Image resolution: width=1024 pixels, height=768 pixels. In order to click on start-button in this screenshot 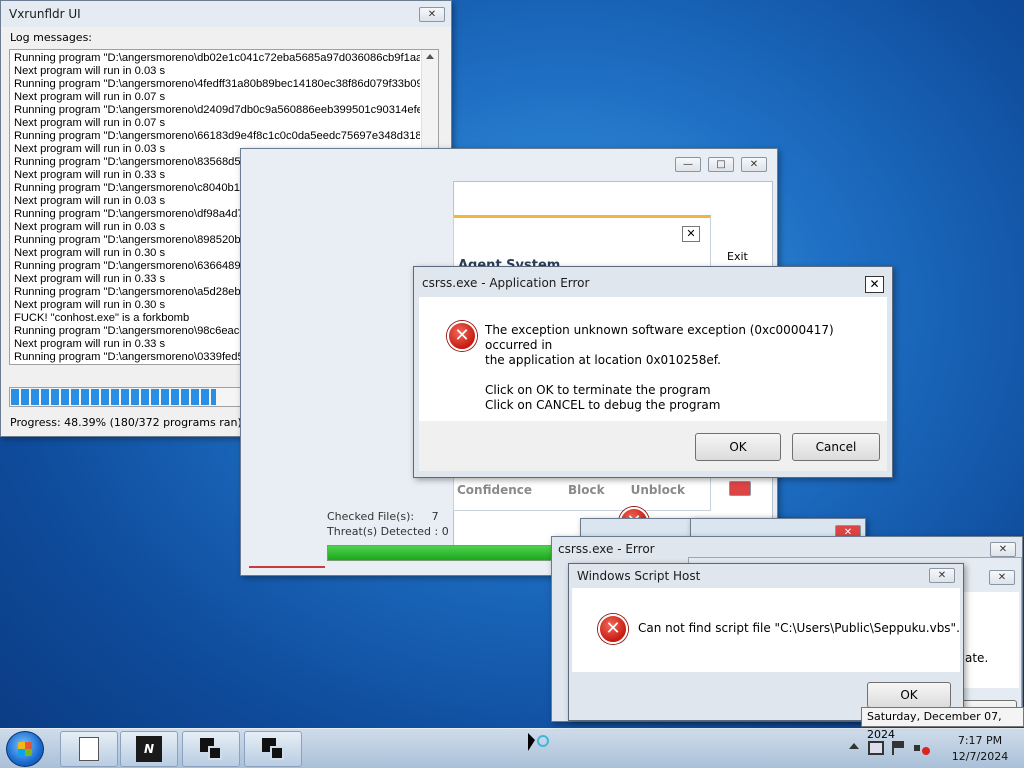, I will do `click(25, 749)`.